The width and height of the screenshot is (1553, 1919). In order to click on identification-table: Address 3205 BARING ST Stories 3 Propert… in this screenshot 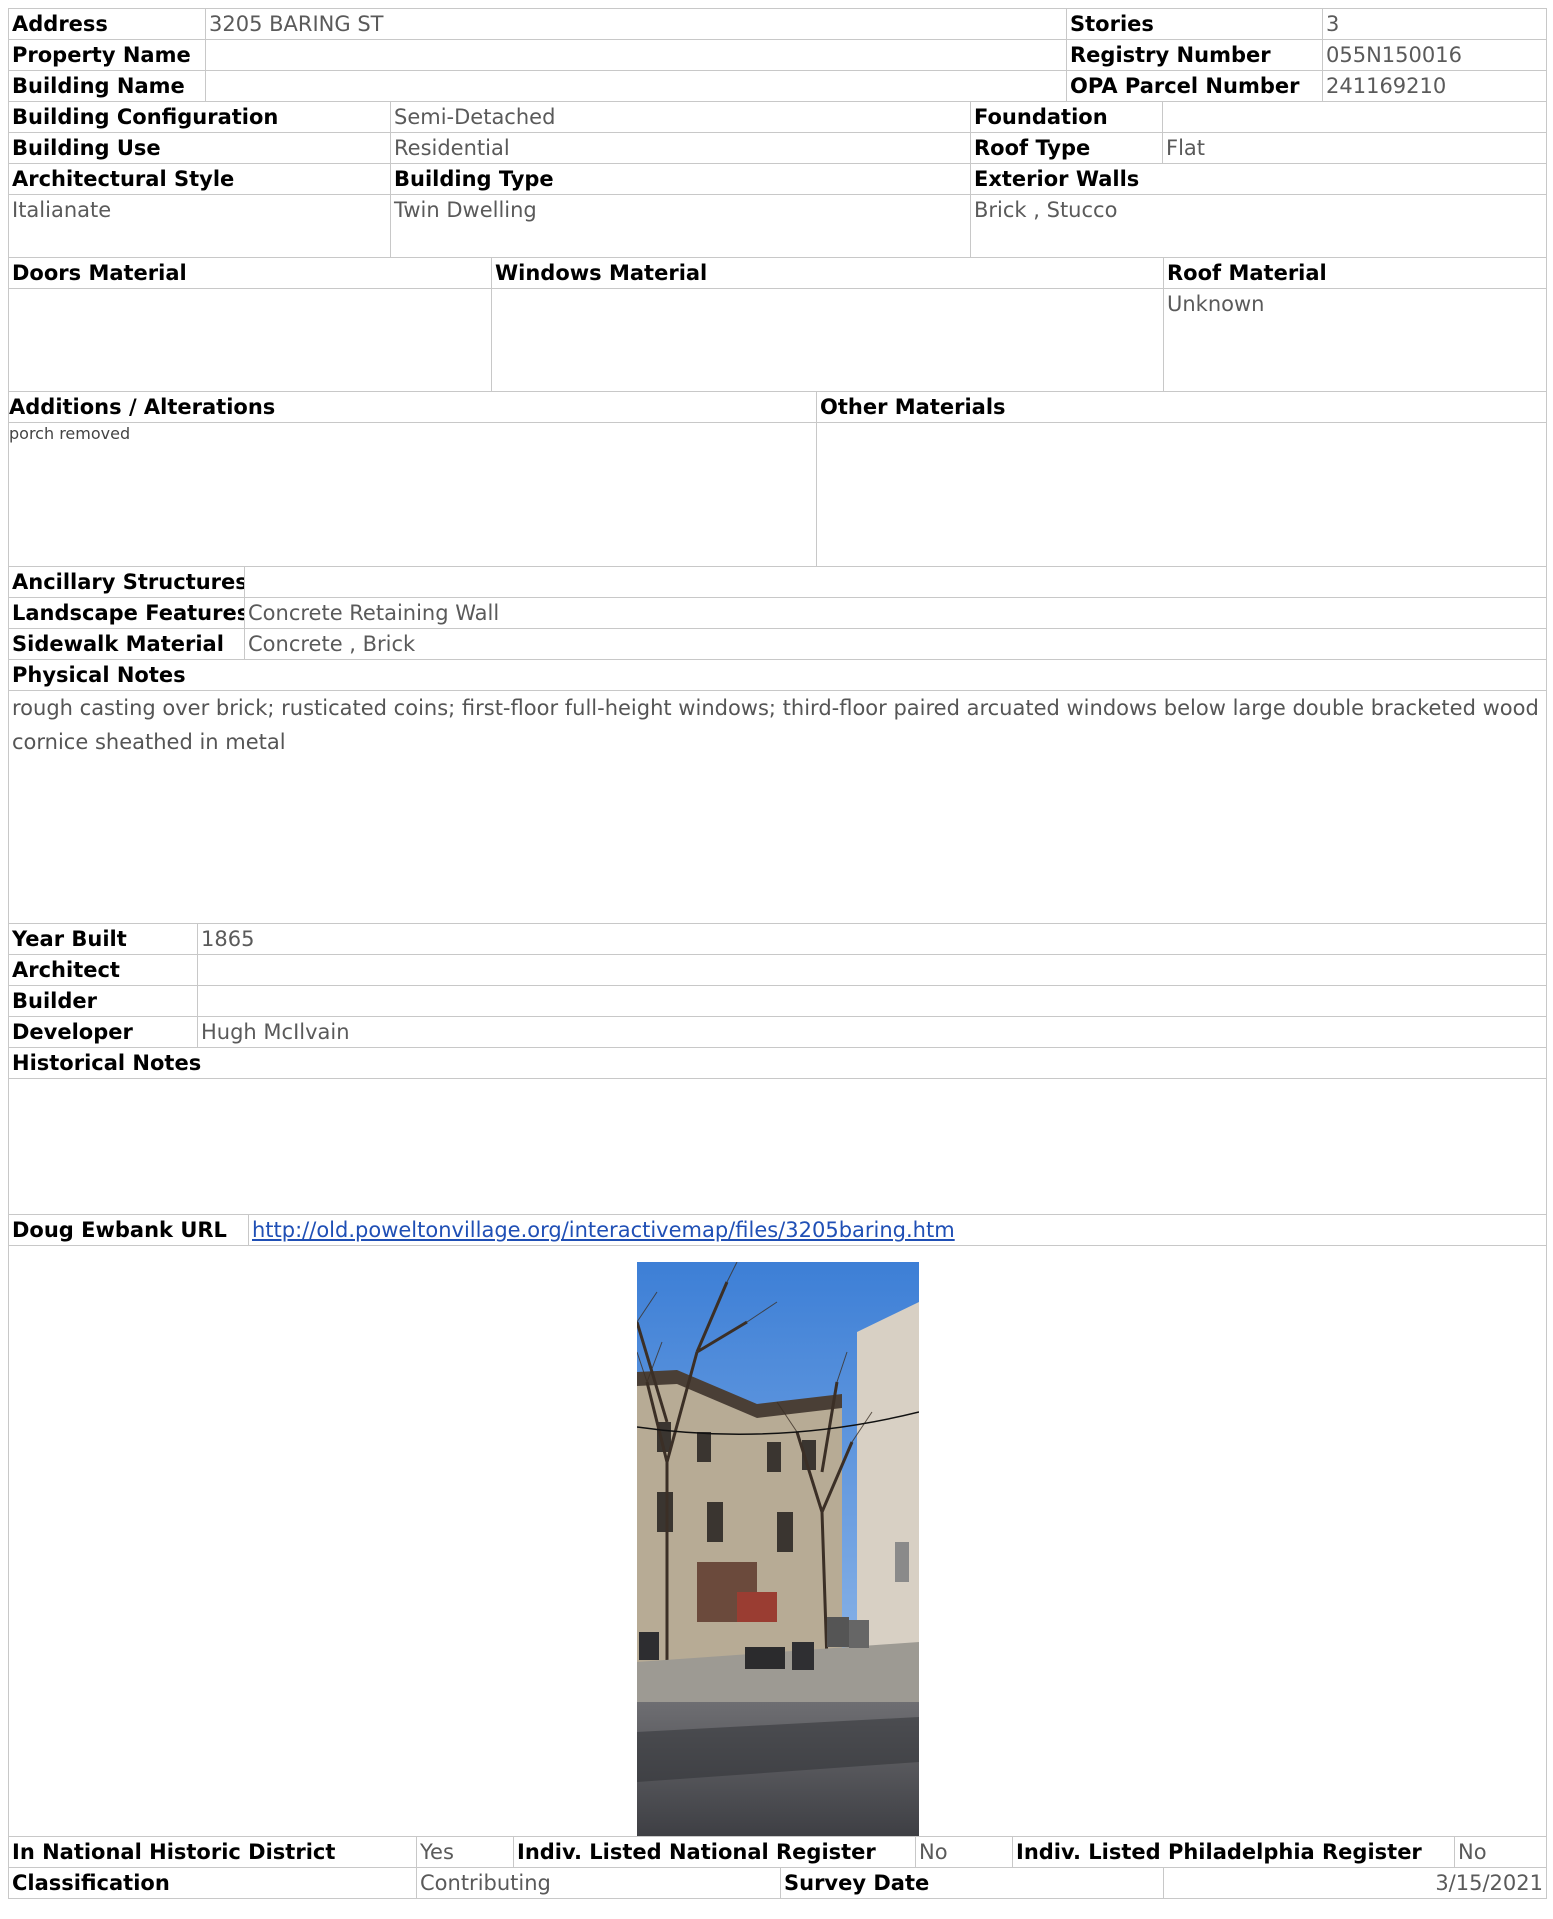, I will do `click(777, 55)`.